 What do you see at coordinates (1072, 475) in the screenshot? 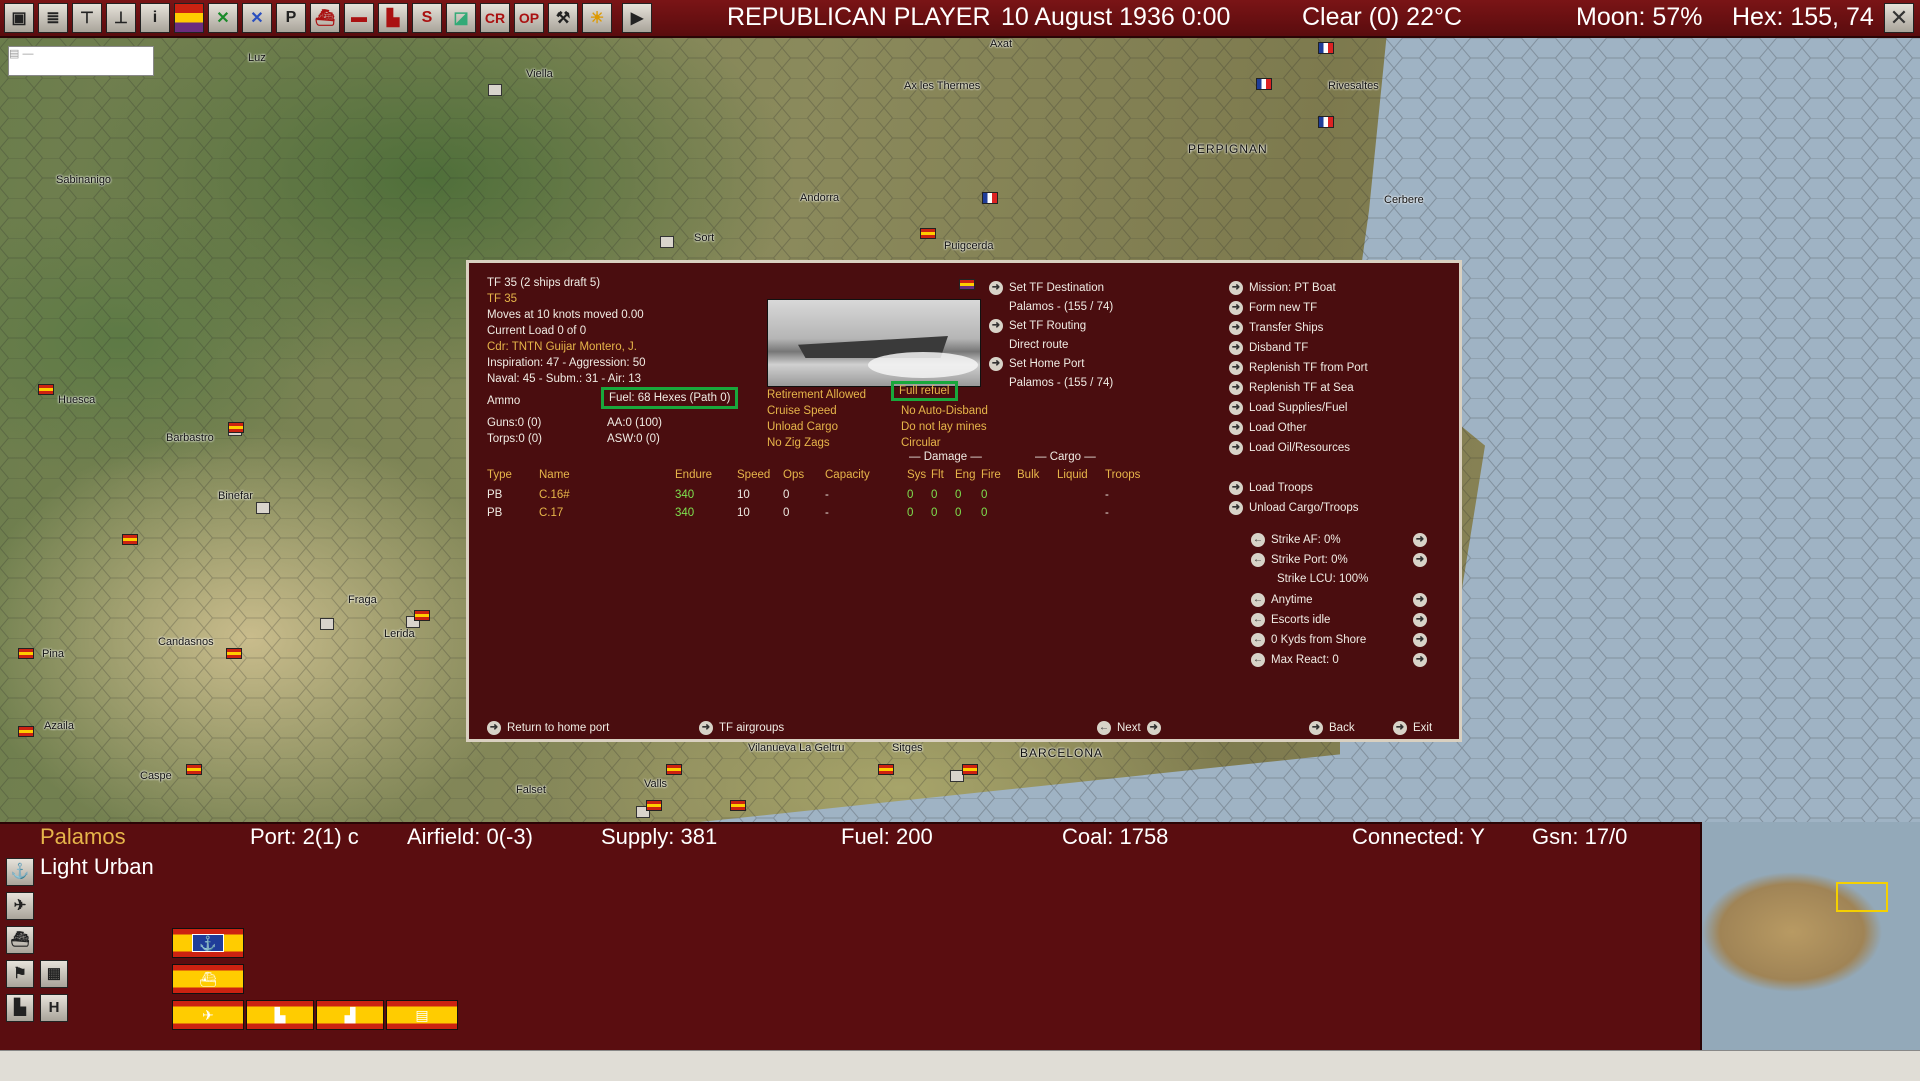
I see `column-header: Liquid` at bounding box center [1072, 475].